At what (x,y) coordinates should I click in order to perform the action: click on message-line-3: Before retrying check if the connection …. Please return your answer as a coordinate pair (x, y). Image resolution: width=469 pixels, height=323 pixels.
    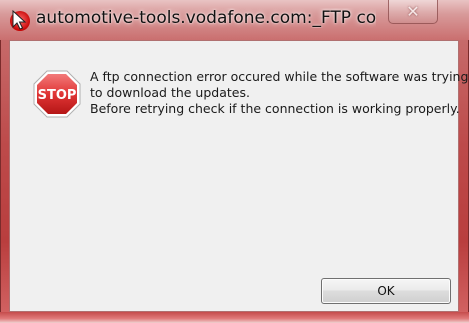
    Looking at the image, I should click on (275, 108).